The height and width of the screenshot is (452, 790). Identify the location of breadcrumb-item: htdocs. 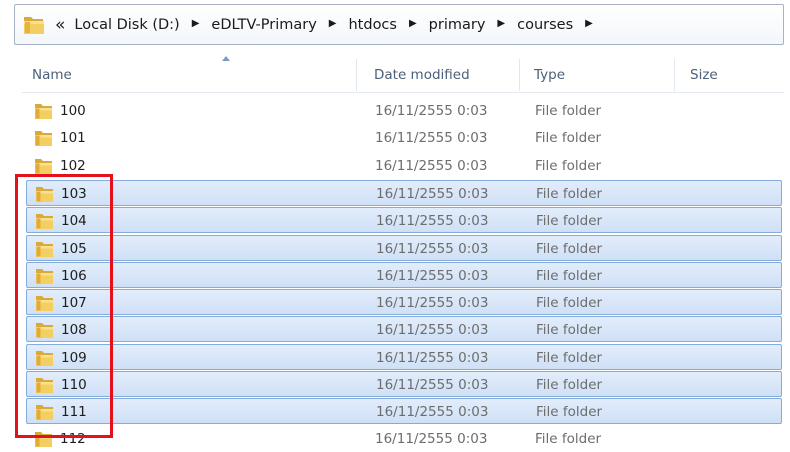
(372, 25).